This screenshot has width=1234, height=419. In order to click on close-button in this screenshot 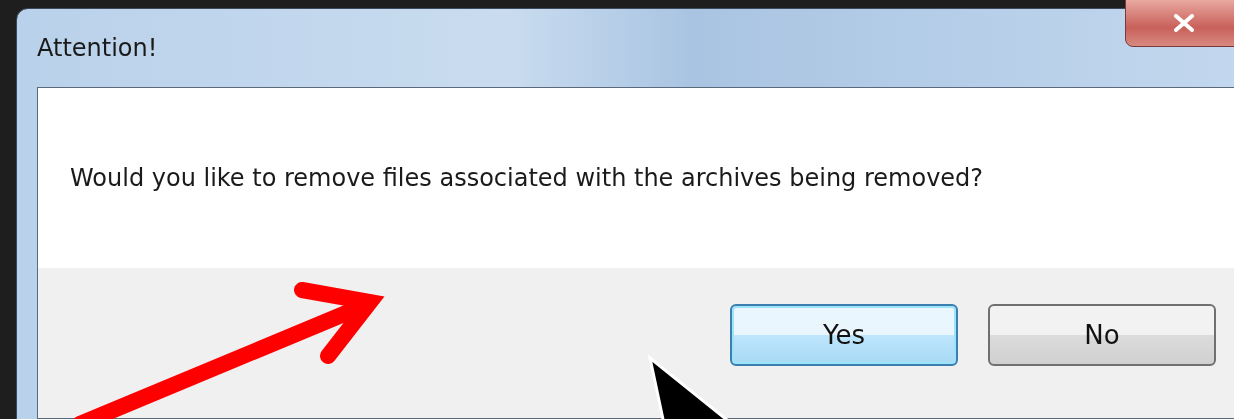, I will do `click(1179, 23)`.